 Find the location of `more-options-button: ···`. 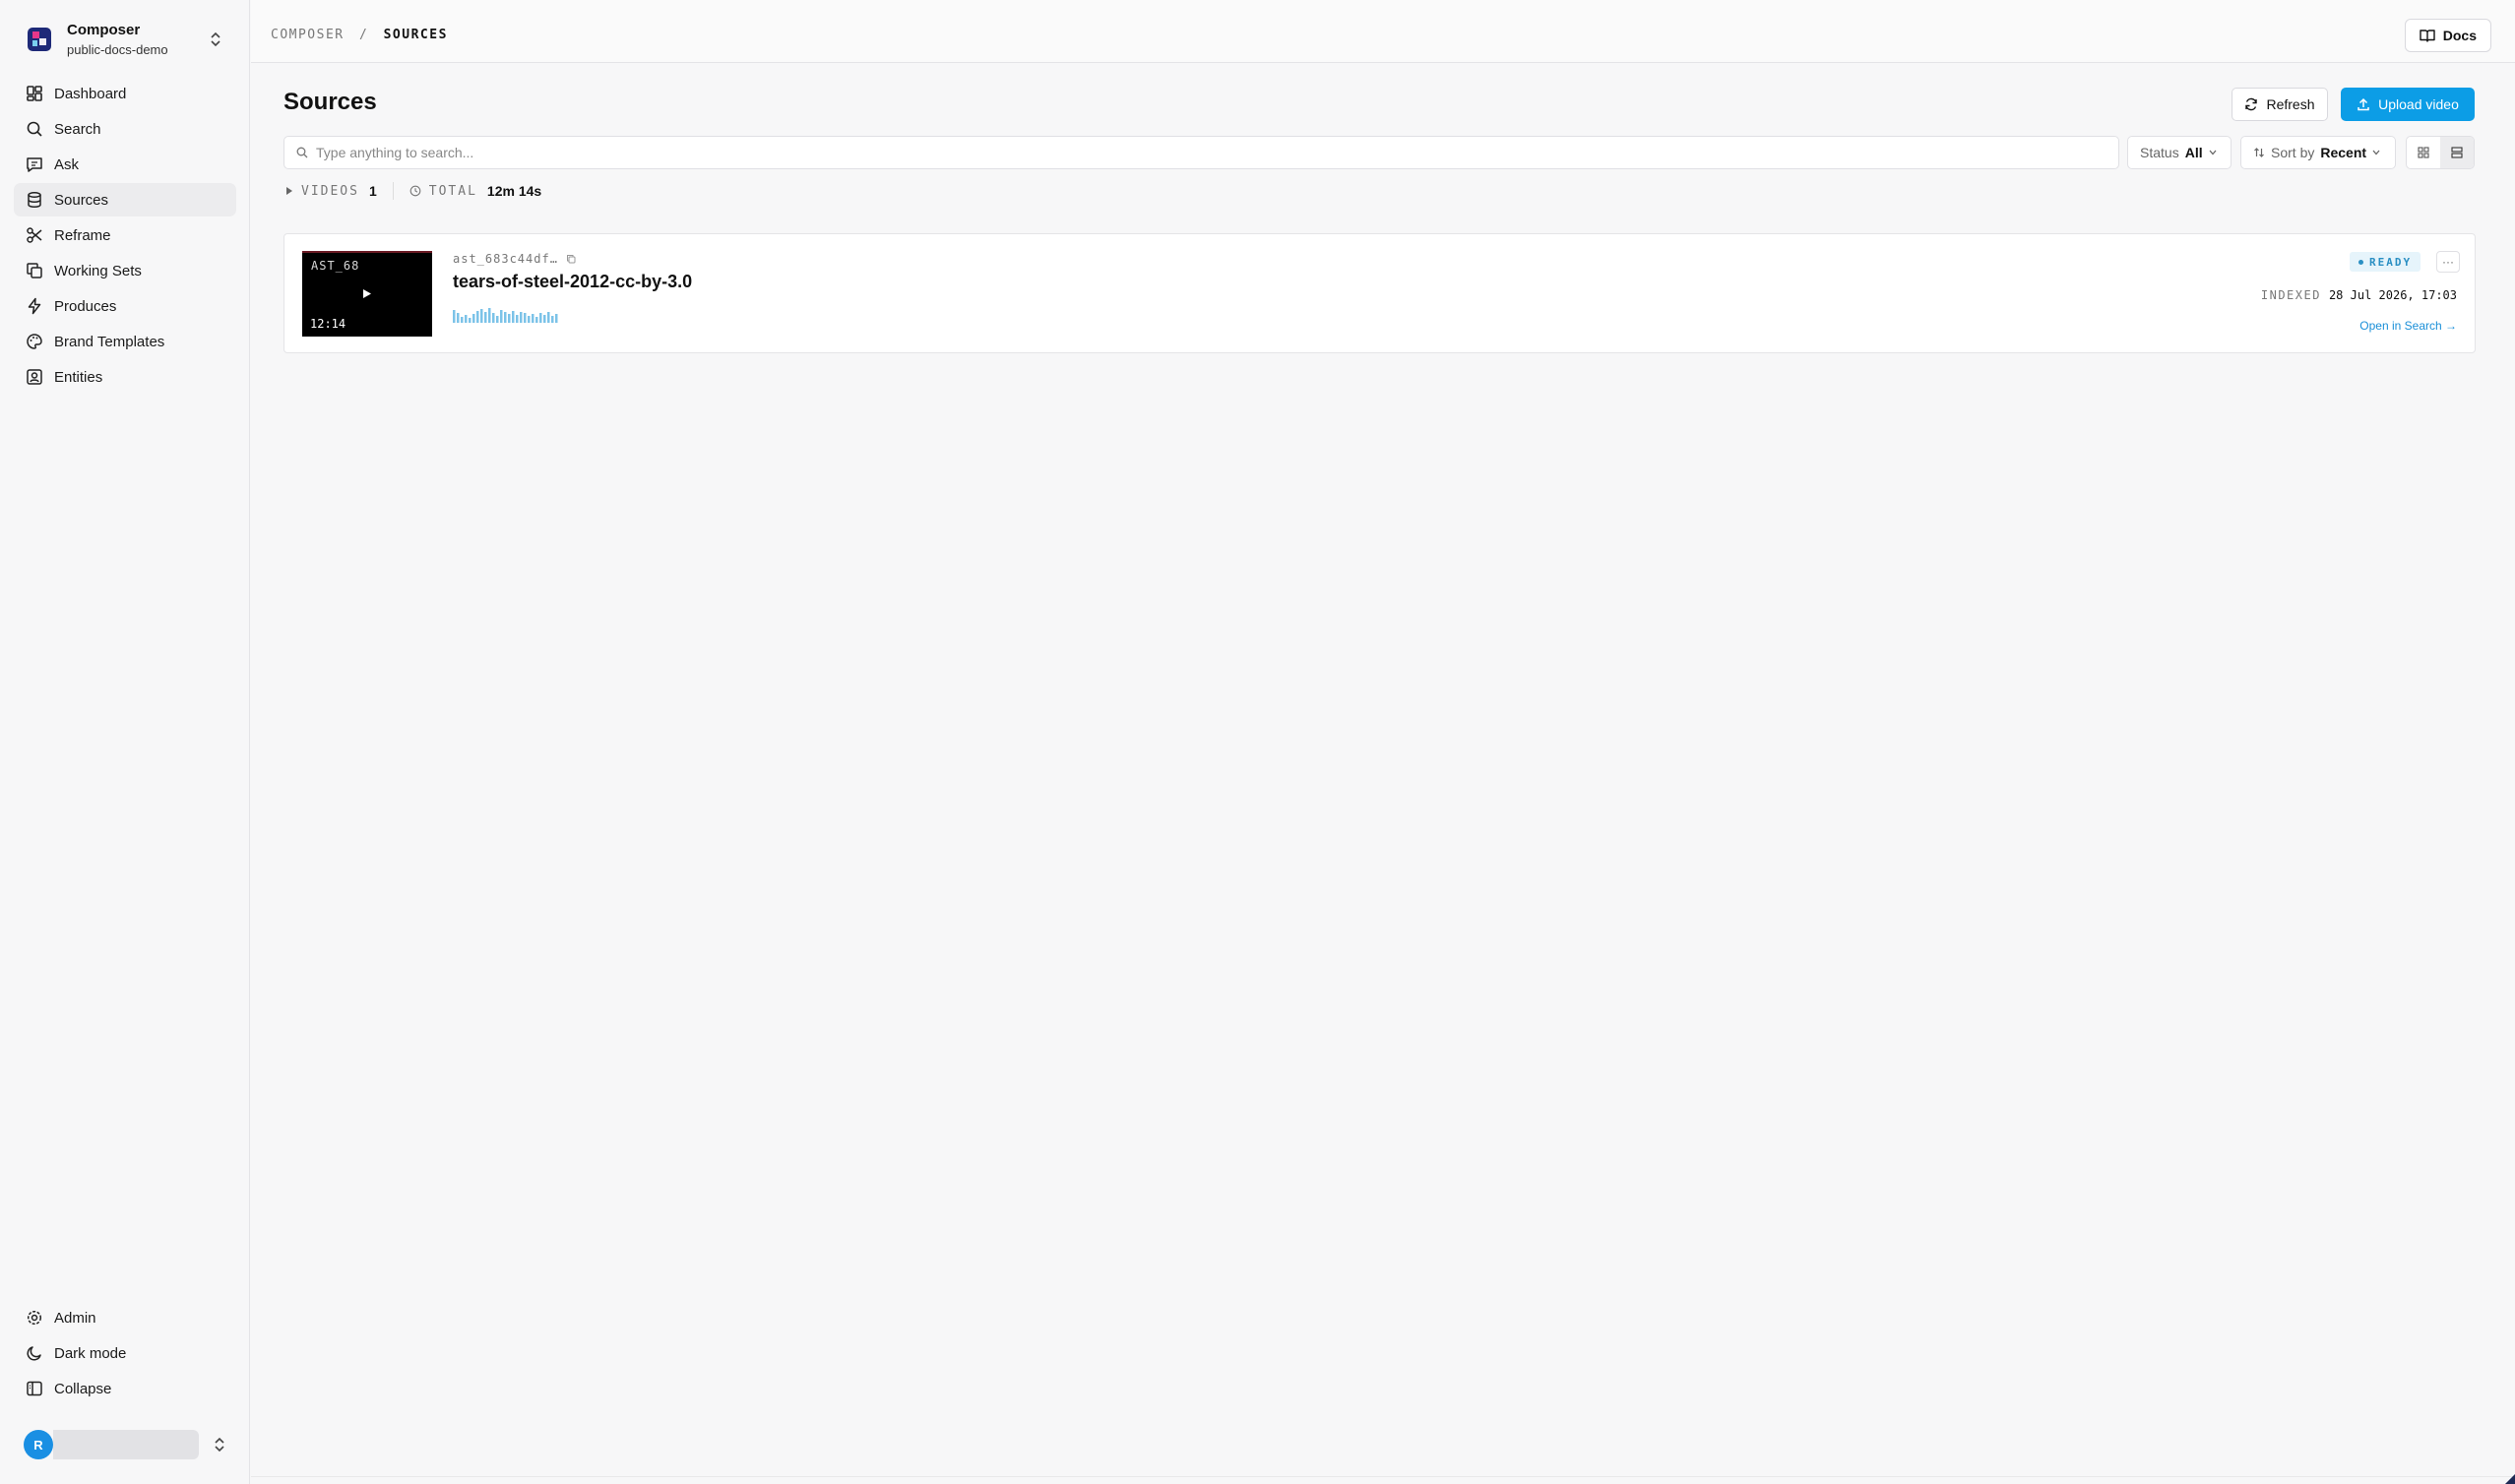

more-options-button: ··· is located at coordinates (2448, 262).